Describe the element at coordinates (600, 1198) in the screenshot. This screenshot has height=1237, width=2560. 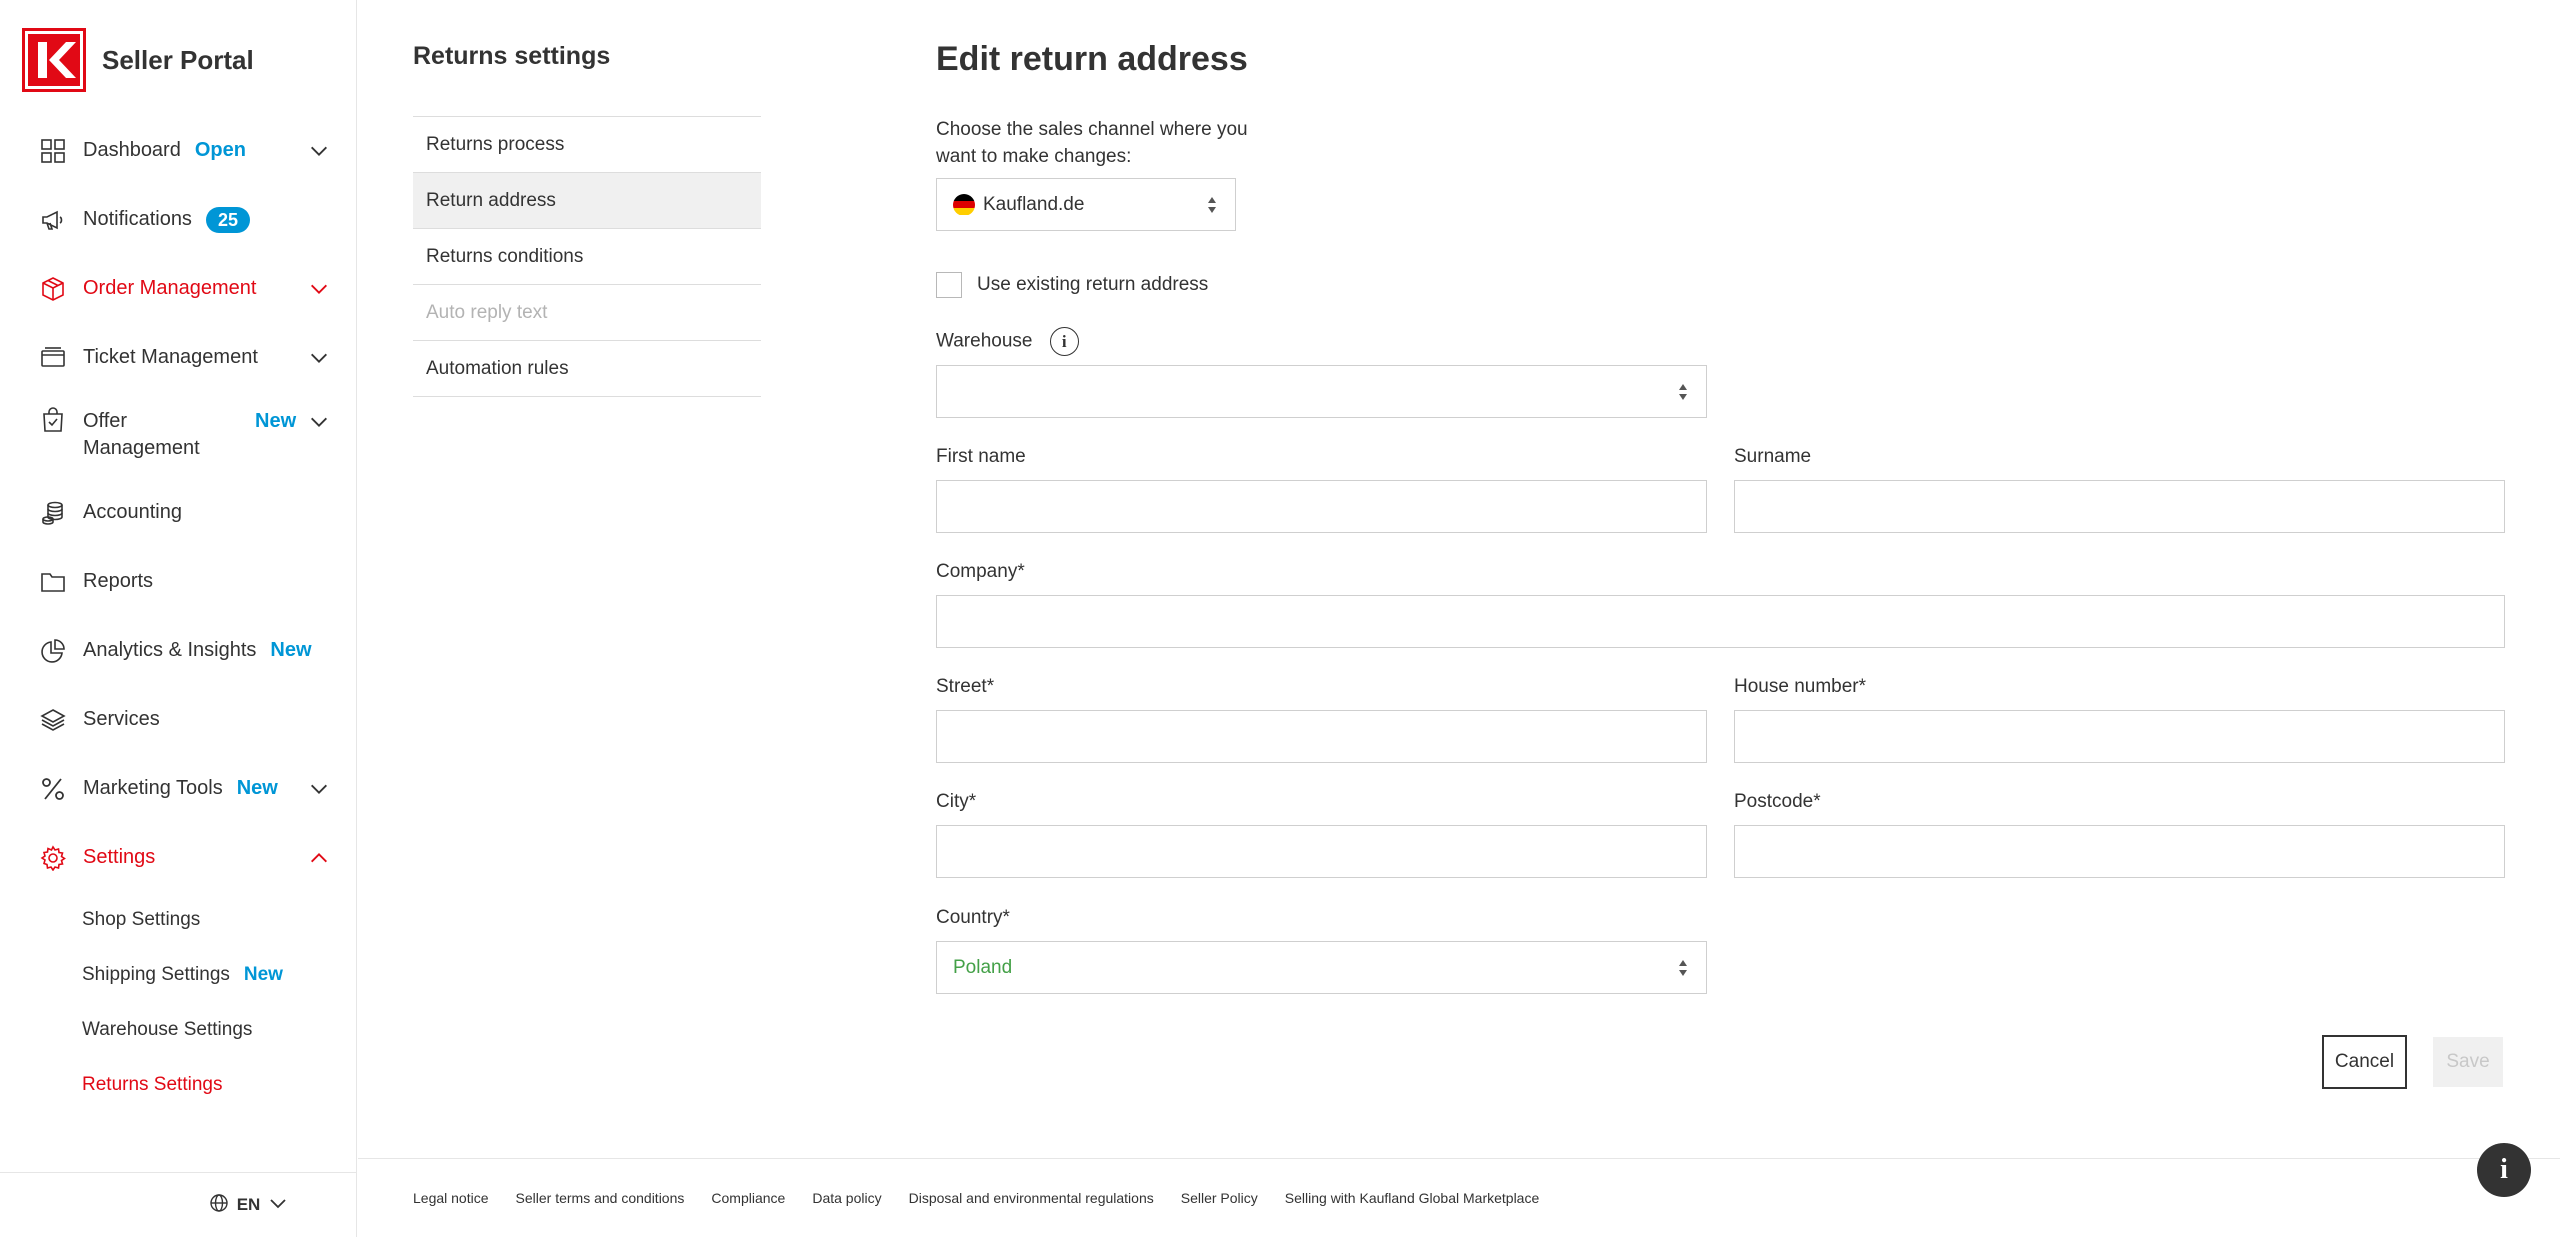
I see `footer-link-seller-terms: Seller terms and conditions` at that location.